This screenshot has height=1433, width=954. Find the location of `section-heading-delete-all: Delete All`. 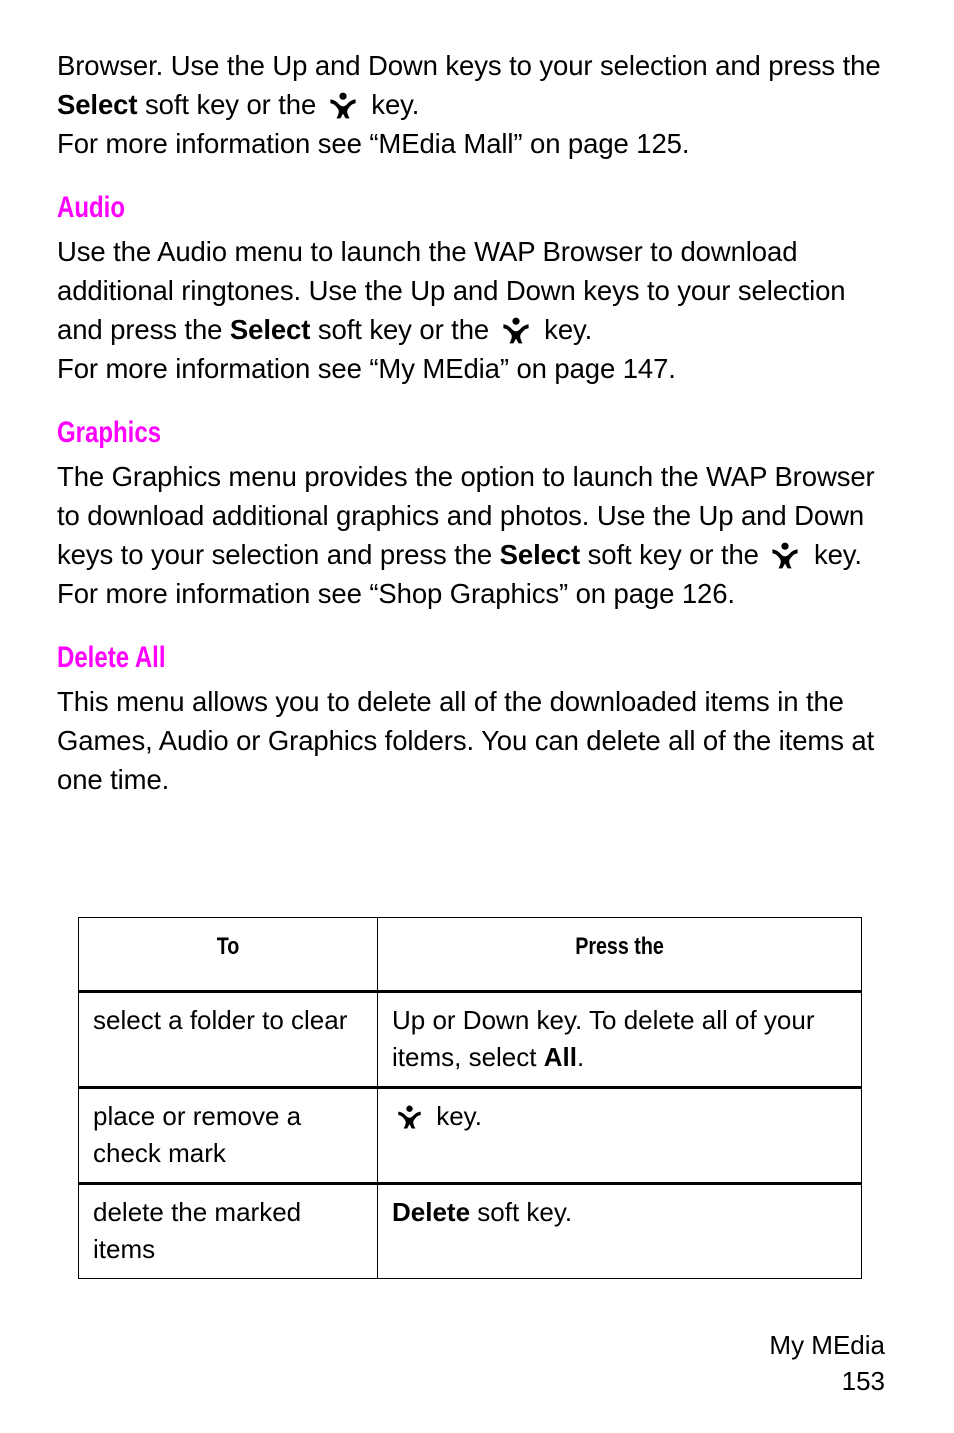

section-heading-delete-all: Delete All is located at coordinates (111, 657).